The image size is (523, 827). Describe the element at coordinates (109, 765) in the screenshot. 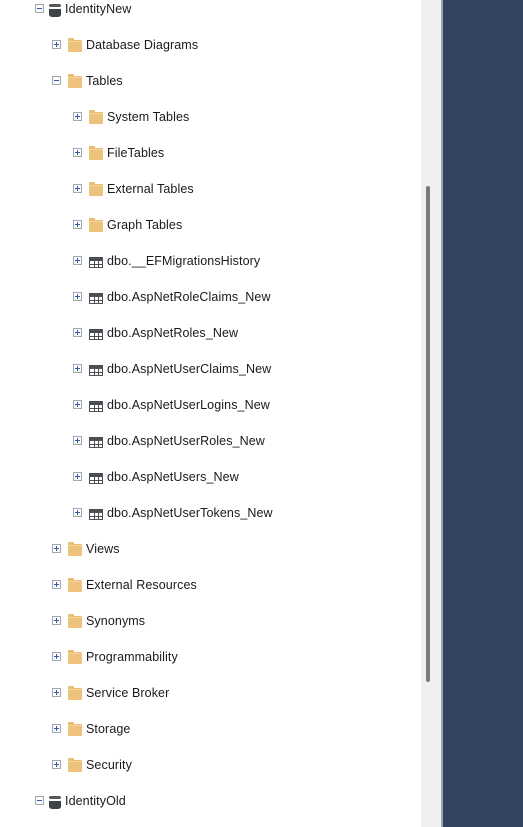

I see `tree-node-label: Security` at that location.